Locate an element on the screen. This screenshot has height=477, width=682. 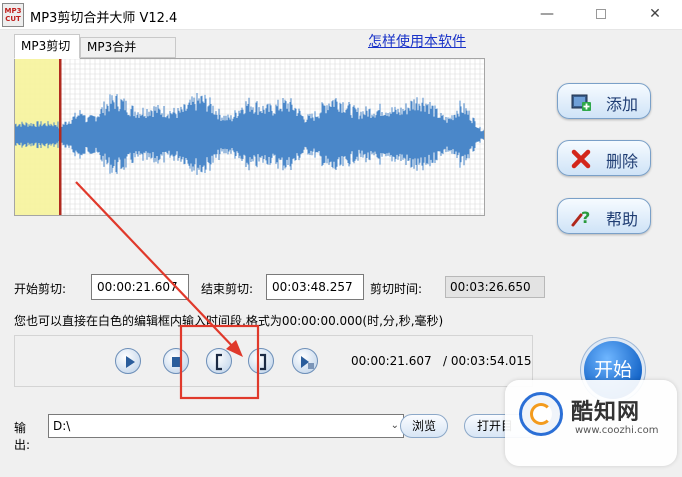
chevron-down-icon: ⌄ is located at coordinates (395, 426).